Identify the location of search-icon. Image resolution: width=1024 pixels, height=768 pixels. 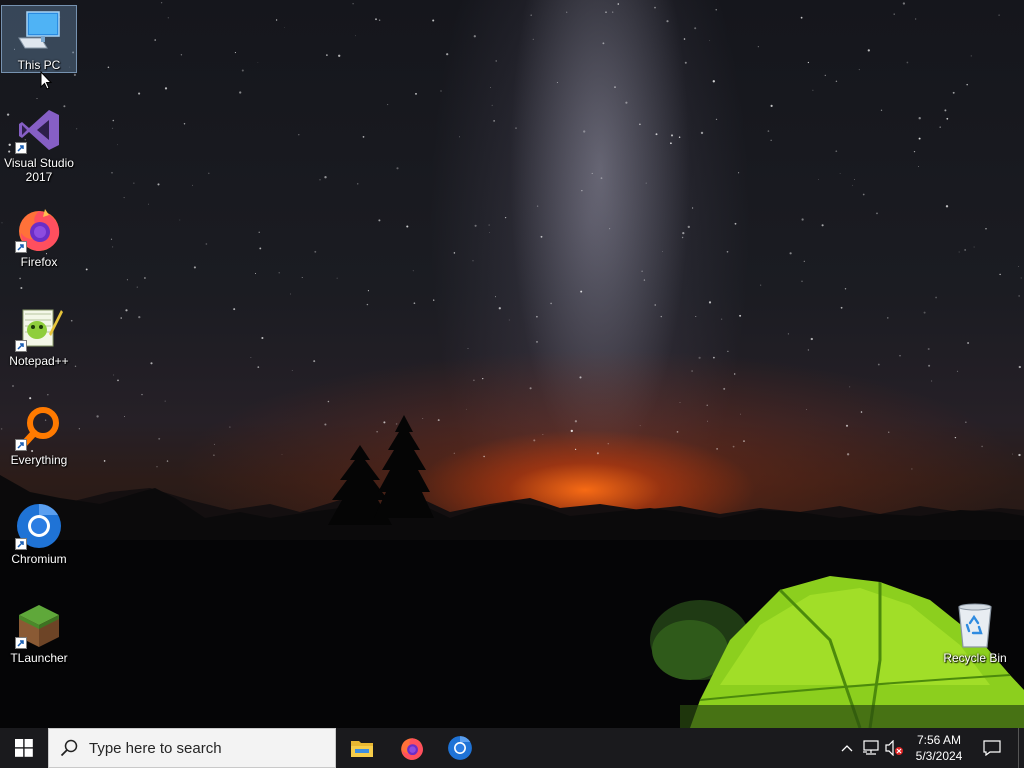
(69, 748).